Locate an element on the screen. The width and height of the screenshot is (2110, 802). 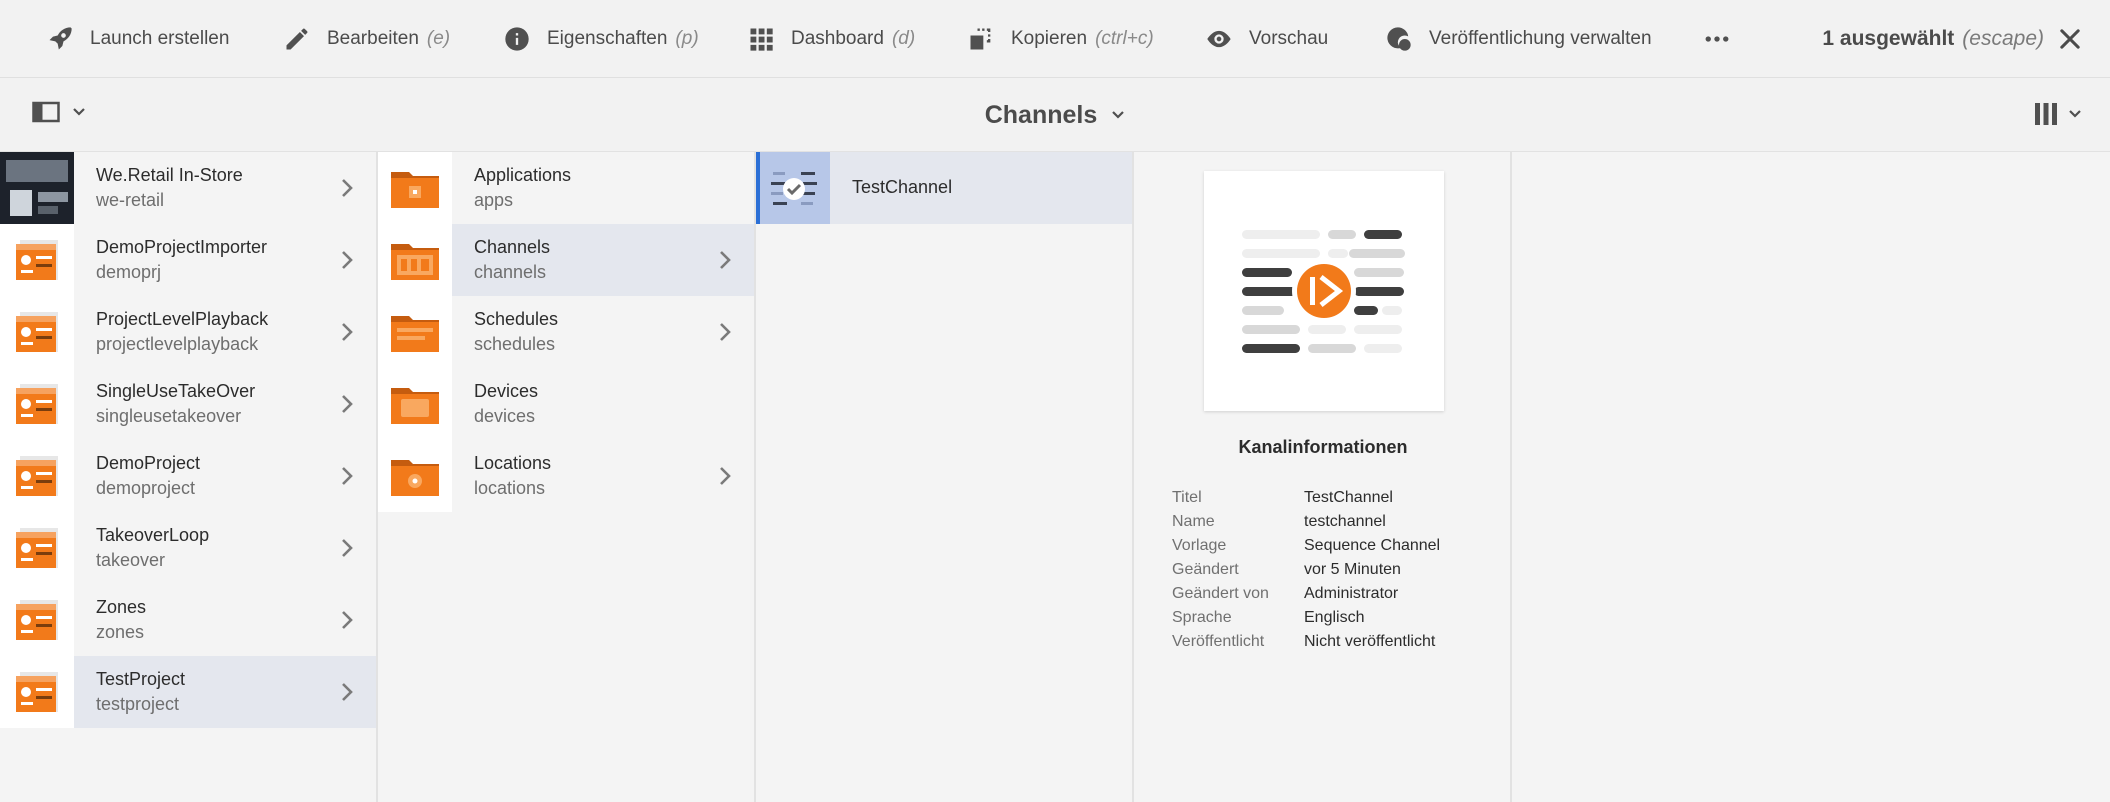
selection-count: 1 ausgewählt (escape) is located at coordinates (1933, 39).